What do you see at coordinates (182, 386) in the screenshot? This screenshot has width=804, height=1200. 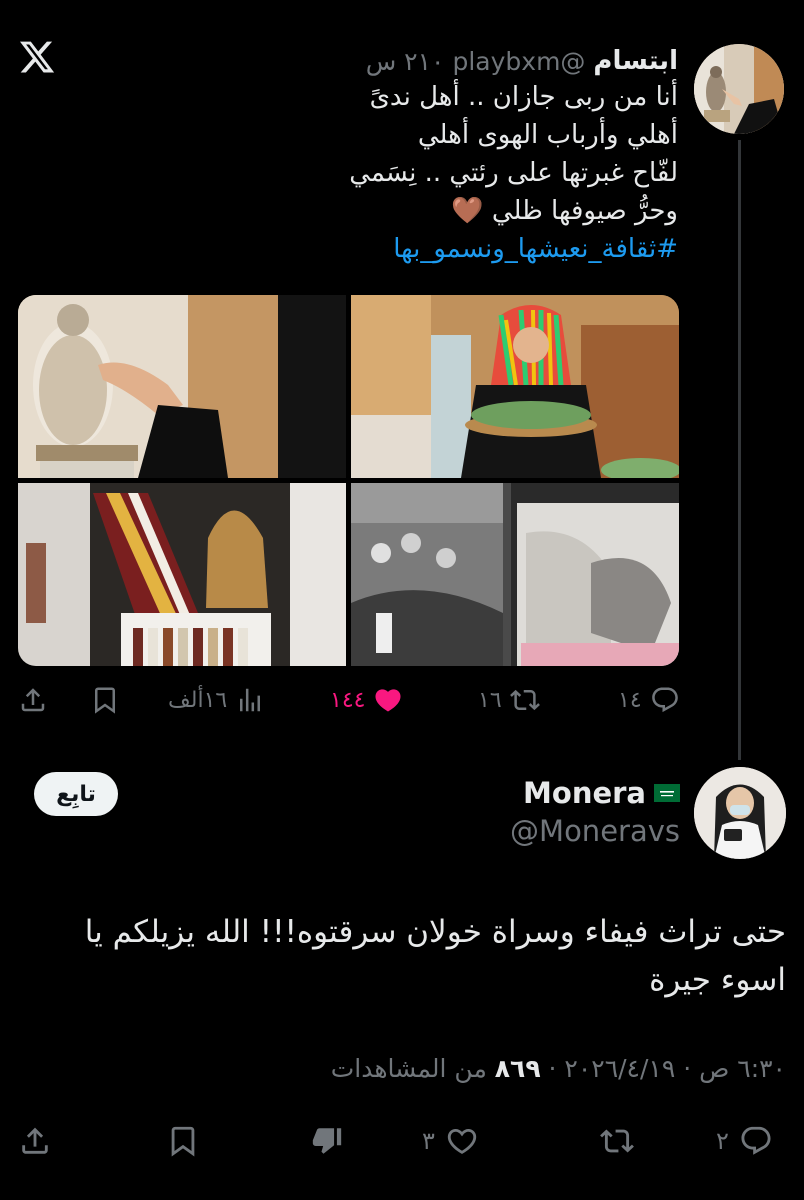 I see `media-photo-falcon` at bounding box center [182, 386].